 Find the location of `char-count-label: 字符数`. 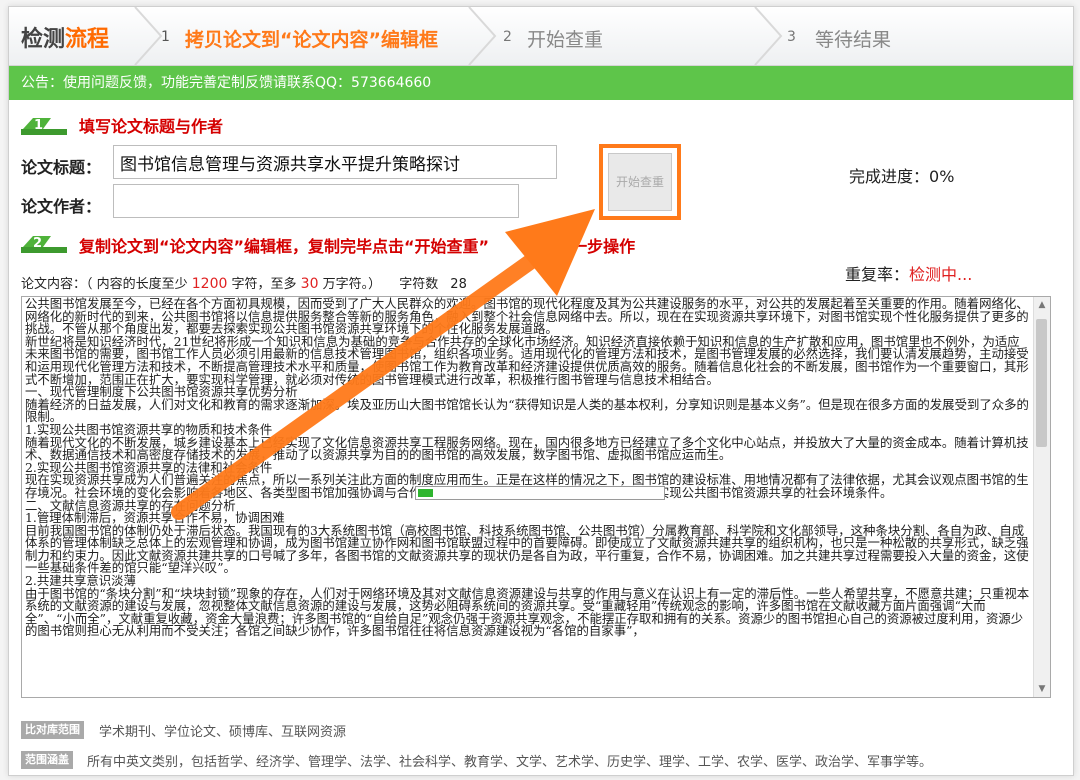

char-count-label: 字符数 is located at coordinates (419, 284).